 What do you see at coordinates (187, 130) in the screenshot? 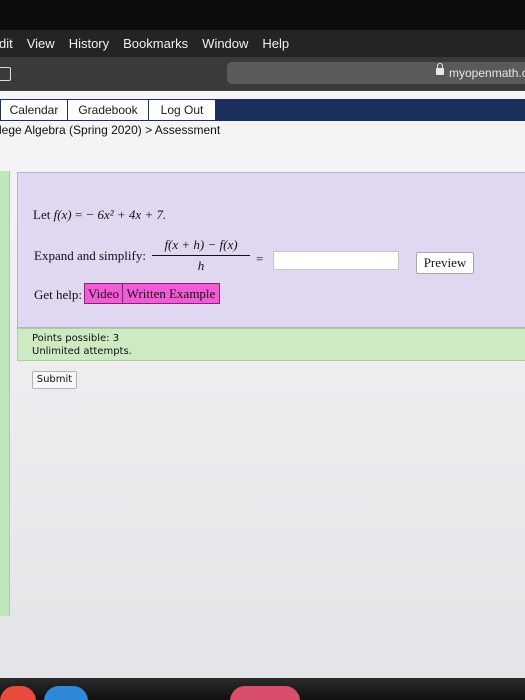
I see `breadcrumb-current: Assessment` at bounding box center [187, 130].